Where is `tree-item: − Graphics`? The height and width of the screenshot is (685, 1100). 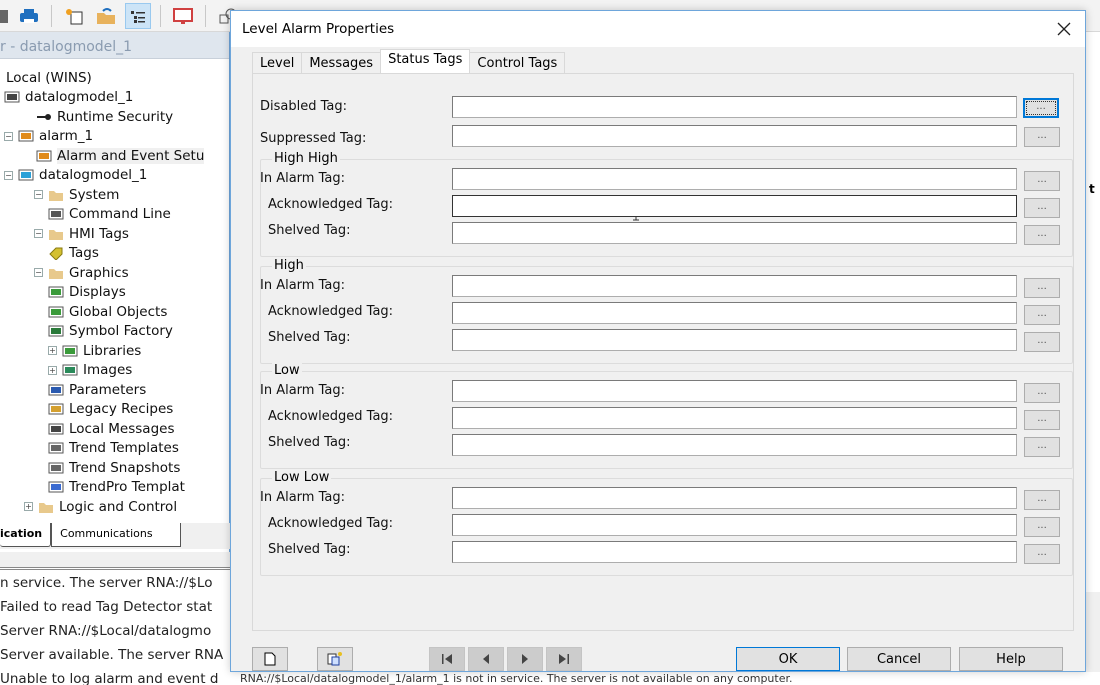
tree-item: − Graphics is located at coordinates (81, 272).